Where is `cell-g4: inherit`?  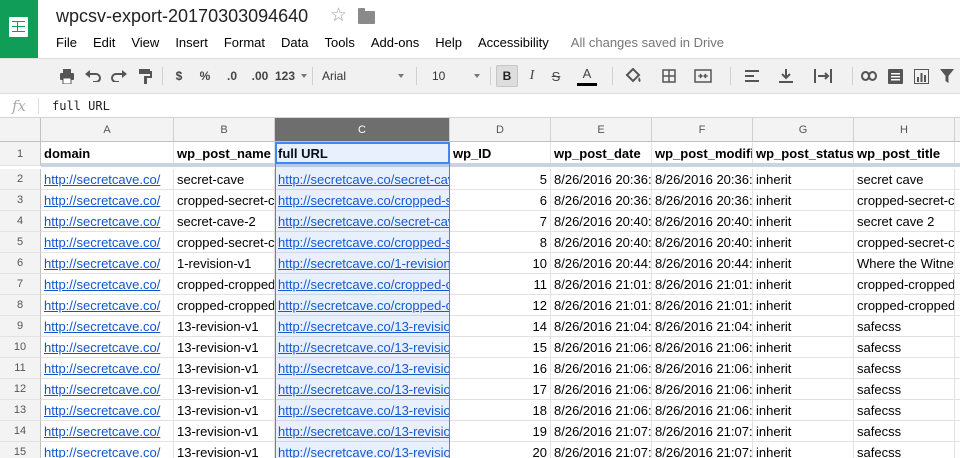
cell-g4: inherit is located at coordinates (803, 221).